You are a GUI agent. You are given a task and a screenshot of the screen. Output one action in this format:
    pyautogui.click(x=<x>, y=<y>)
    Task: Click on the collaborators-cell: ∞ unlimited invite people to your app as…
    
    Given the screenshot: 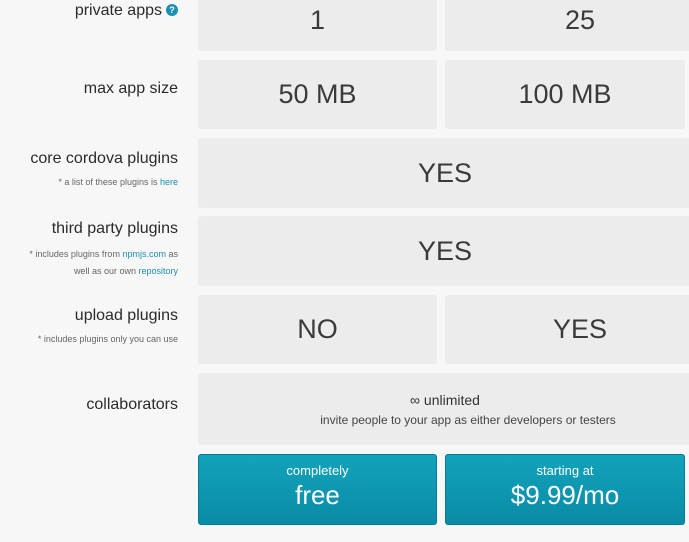 What is the action you would take?
    pyautogui.click(x=443, y=409)
    